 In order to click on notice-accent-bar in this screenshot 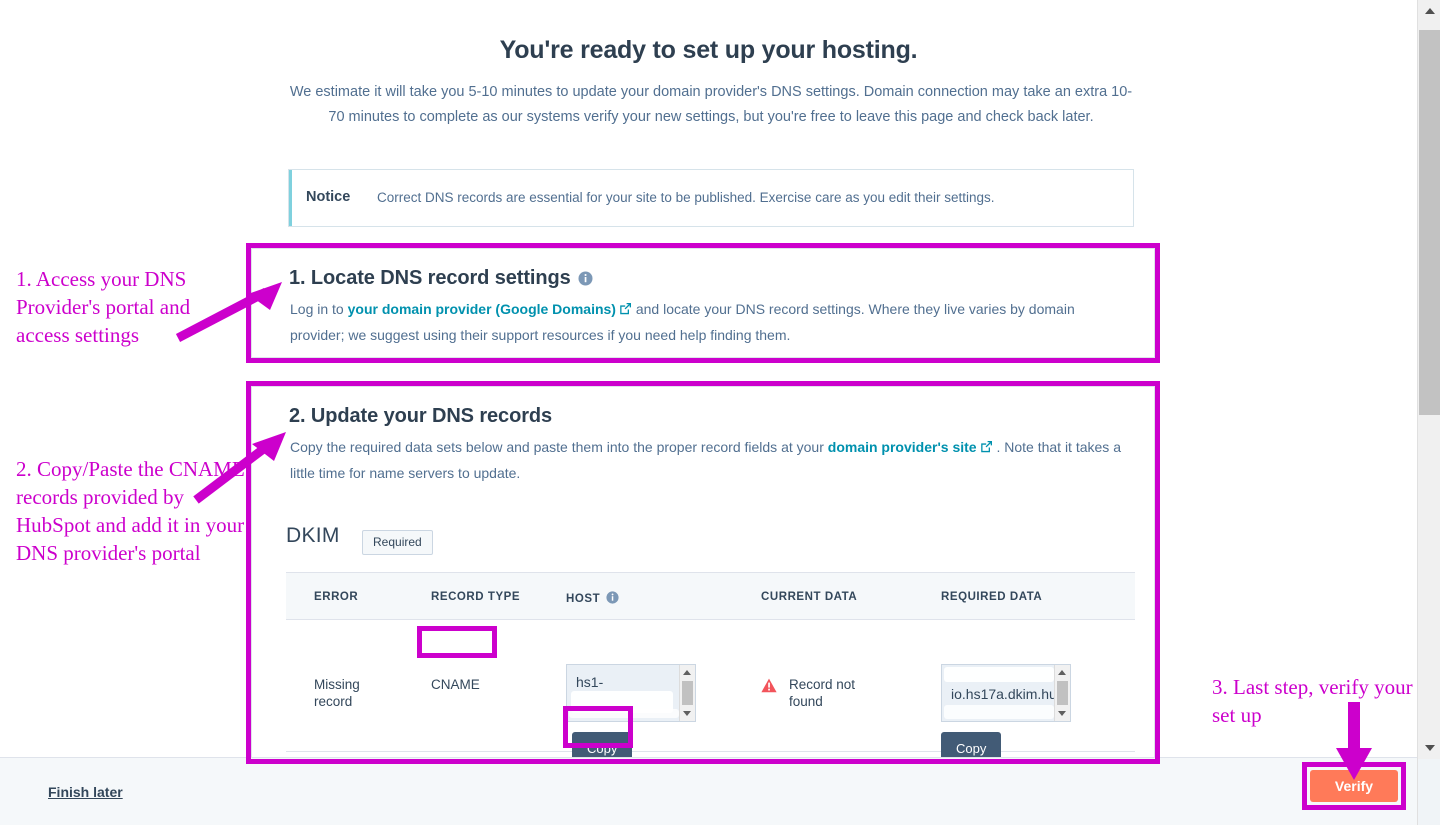, I will do `click(290, 198)`.